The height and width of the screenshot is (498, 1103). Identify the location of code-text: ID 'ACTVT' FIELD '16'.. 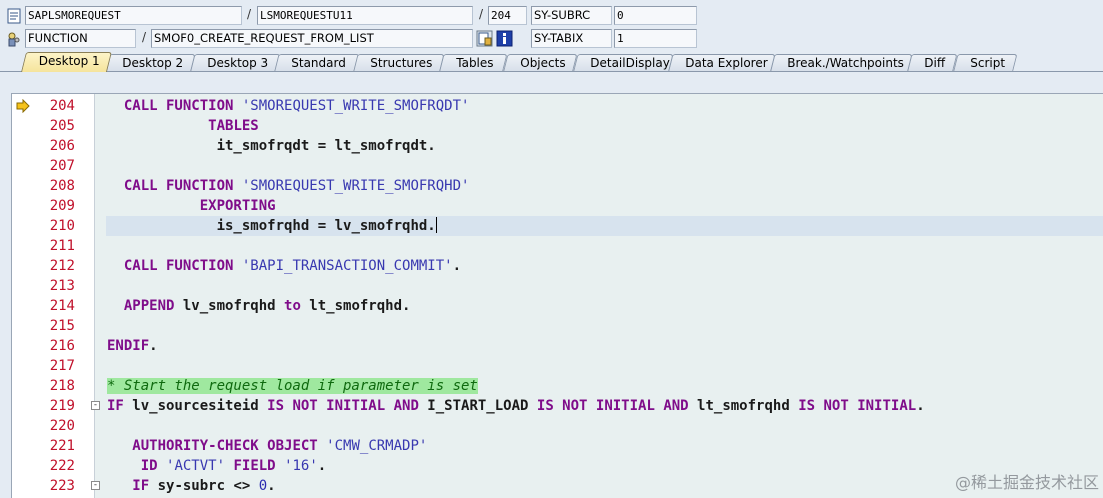
(217, 466).